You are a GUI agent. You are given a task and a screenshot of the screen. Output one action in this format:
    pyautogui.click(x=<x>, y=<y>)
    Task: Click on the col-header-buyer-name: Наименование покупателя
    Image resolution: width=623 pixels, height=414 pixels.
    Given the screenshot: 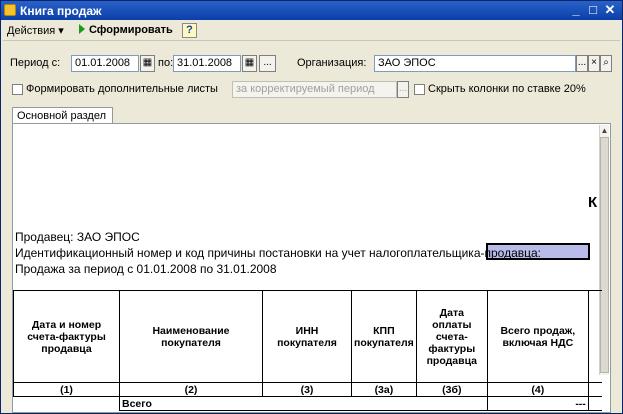 What is the action you would take?
    pyautogui.click(x=191, y=336)
    